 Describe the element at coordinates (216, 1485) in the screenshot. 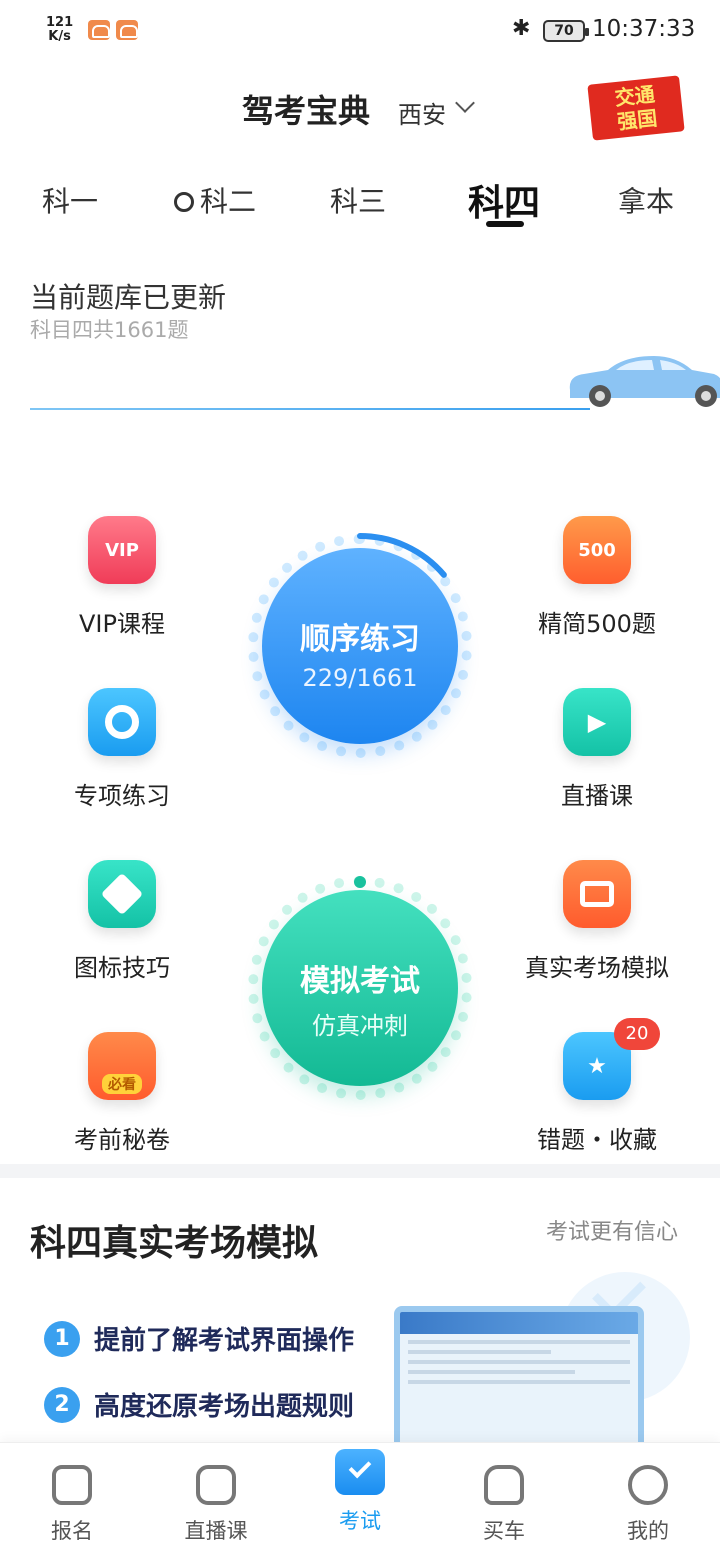

I see `tv-icon` at that location.